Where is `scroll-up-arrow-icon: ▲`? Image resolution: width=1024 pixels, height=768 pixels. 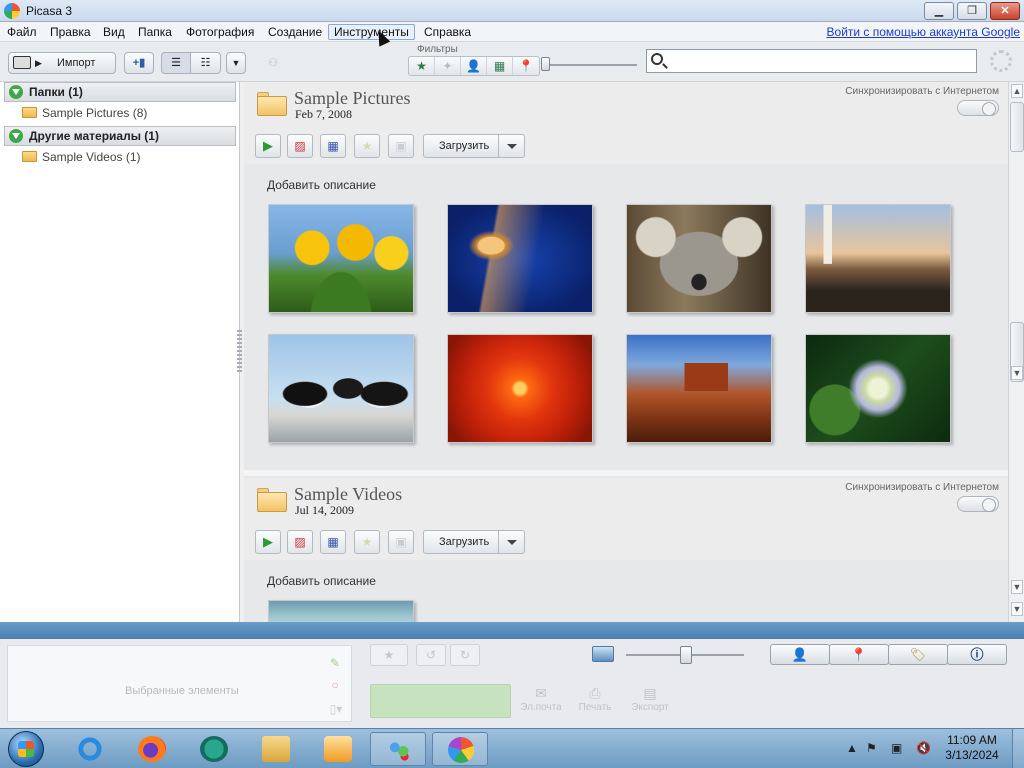
scroll-up-arrow-icon: ▲ is located at coordinates (1017, 91).